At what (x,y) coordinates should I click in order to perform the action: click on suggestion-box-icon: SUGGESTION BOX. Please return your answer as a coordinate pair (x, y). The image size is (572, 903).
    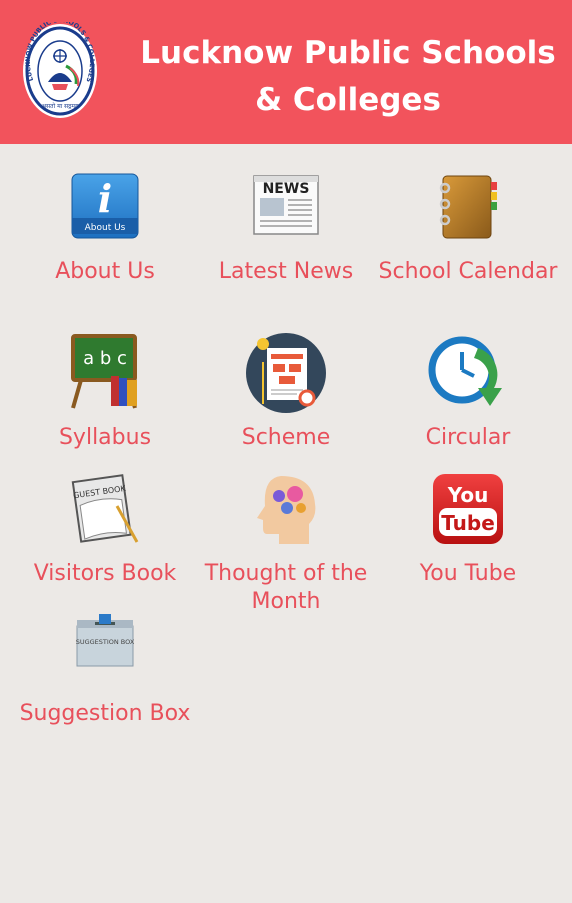
    Looking at the image, I should click on (105, 640).